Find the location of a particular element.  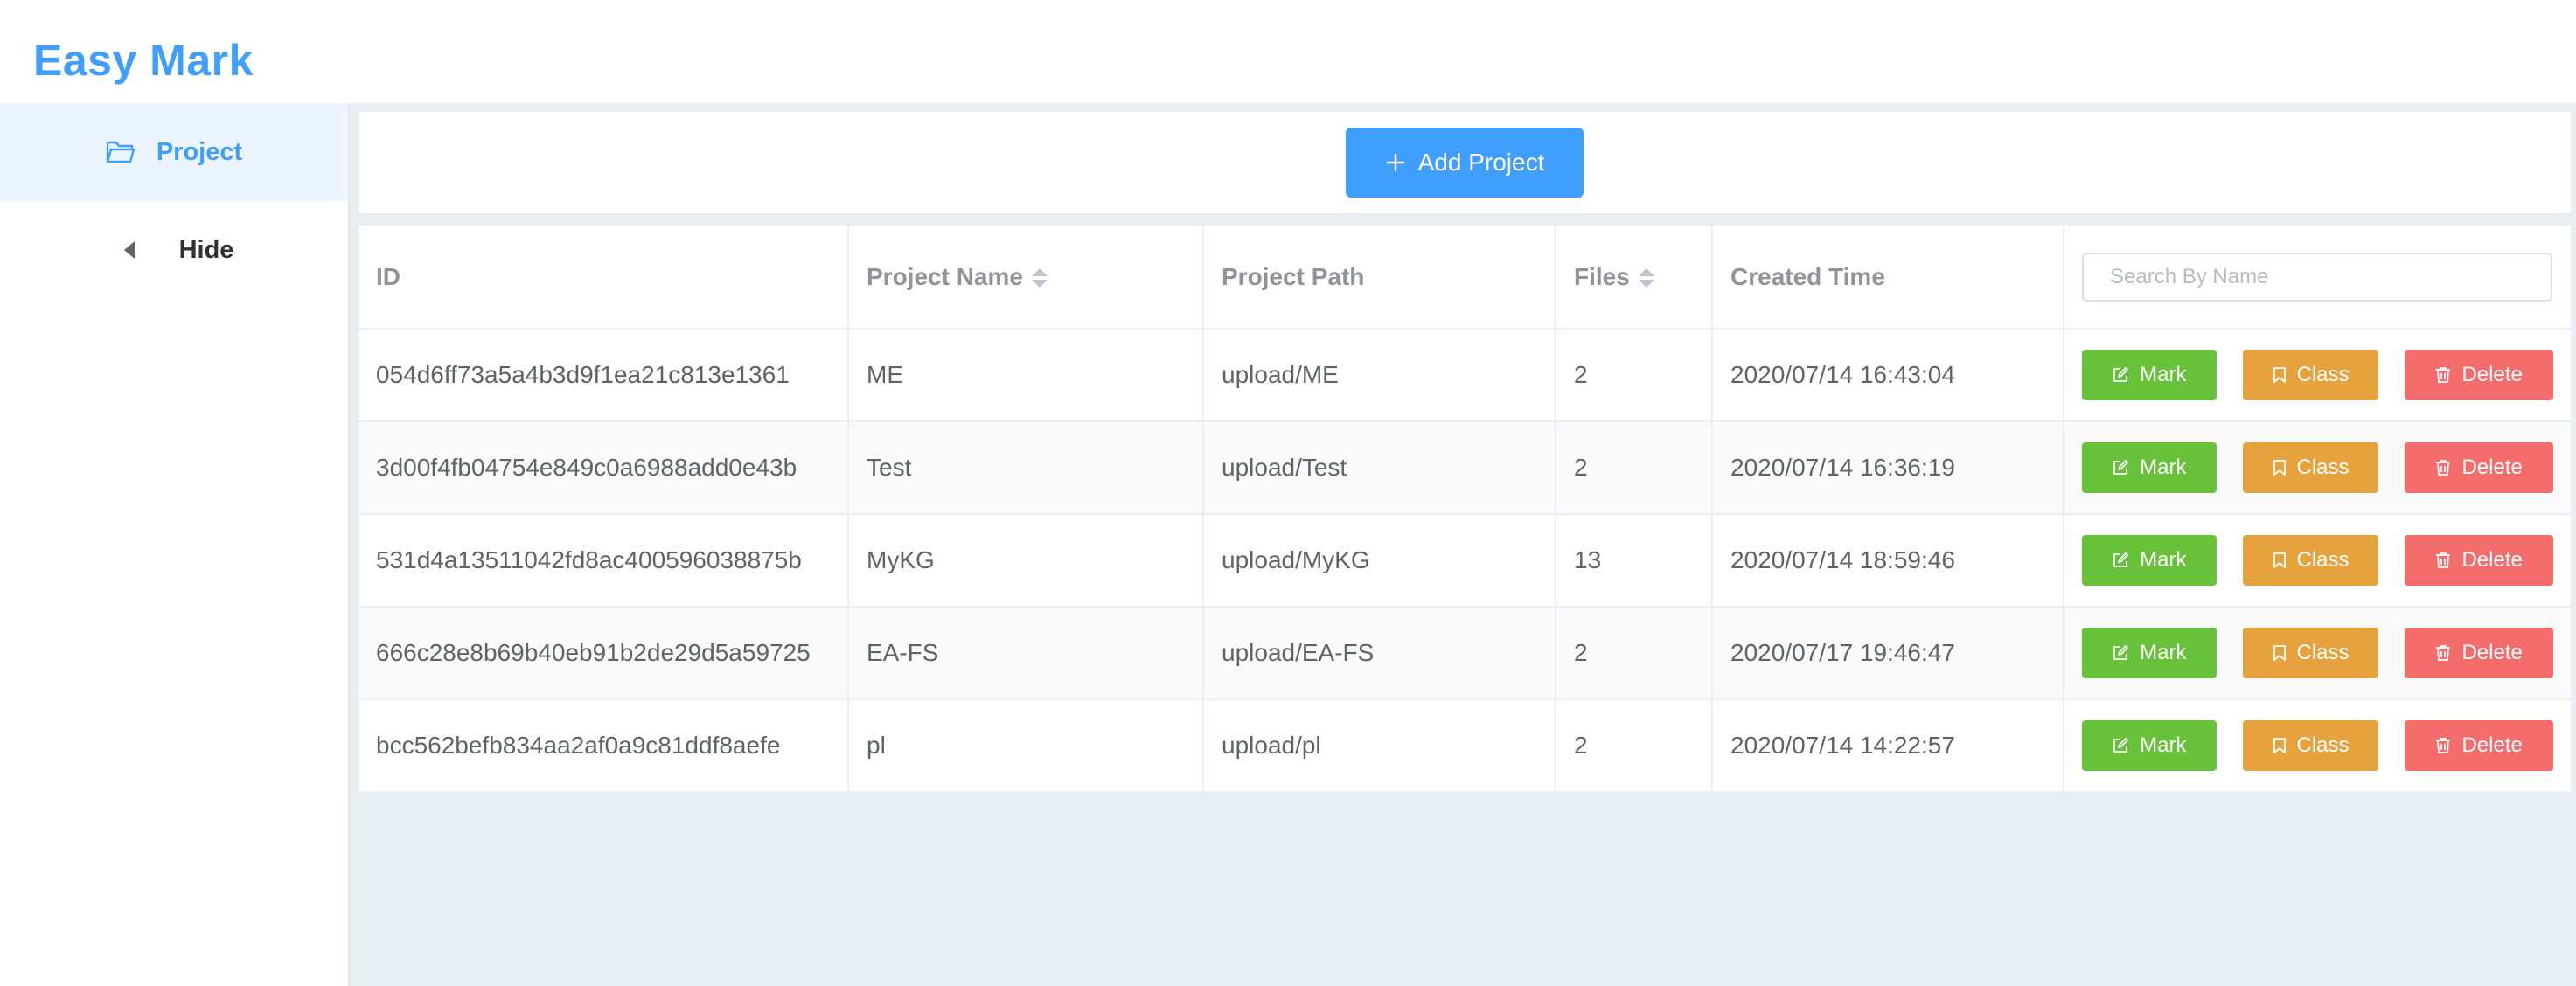

add-project-button: Add Project is located at coordinates (1465, 163).